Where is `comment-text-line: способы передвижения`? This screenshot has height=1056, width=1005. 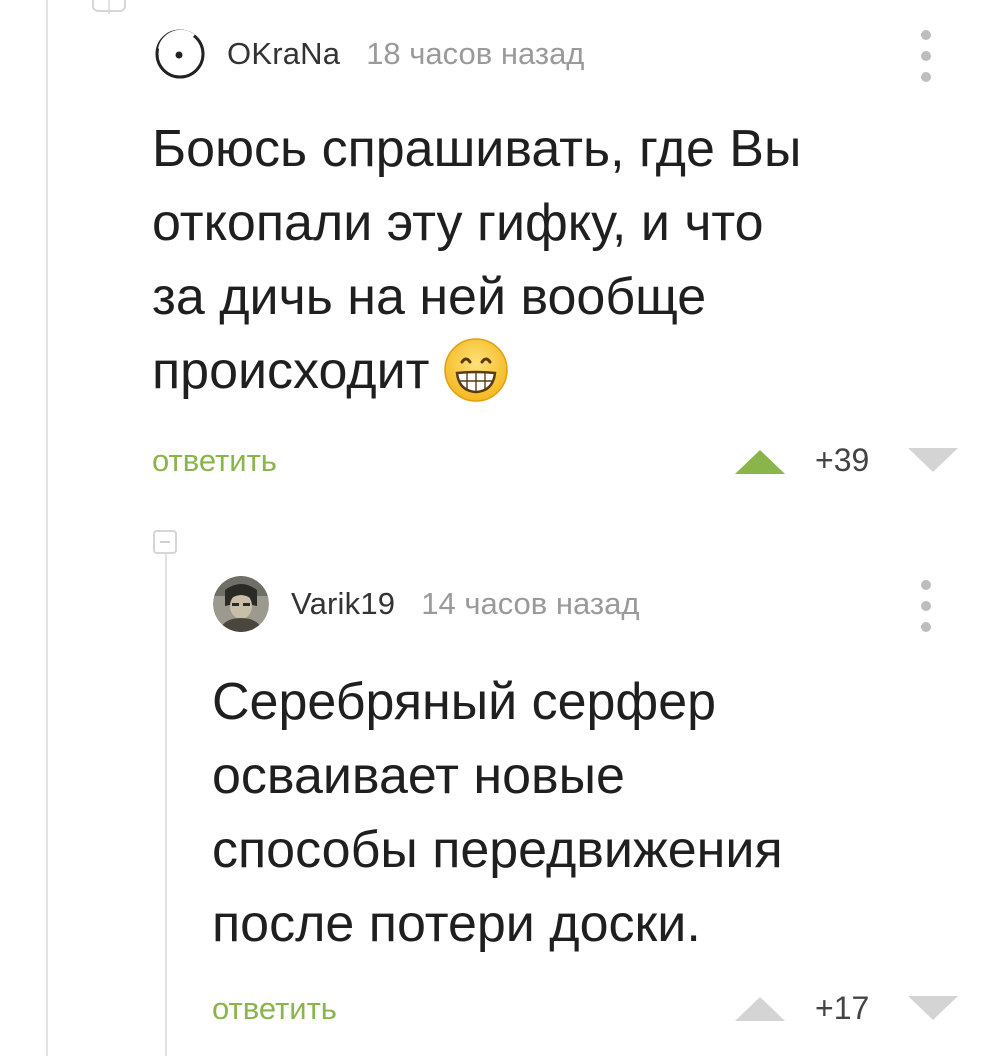
comment-text-line: способы передвижения is located at coordinates (497, 850).